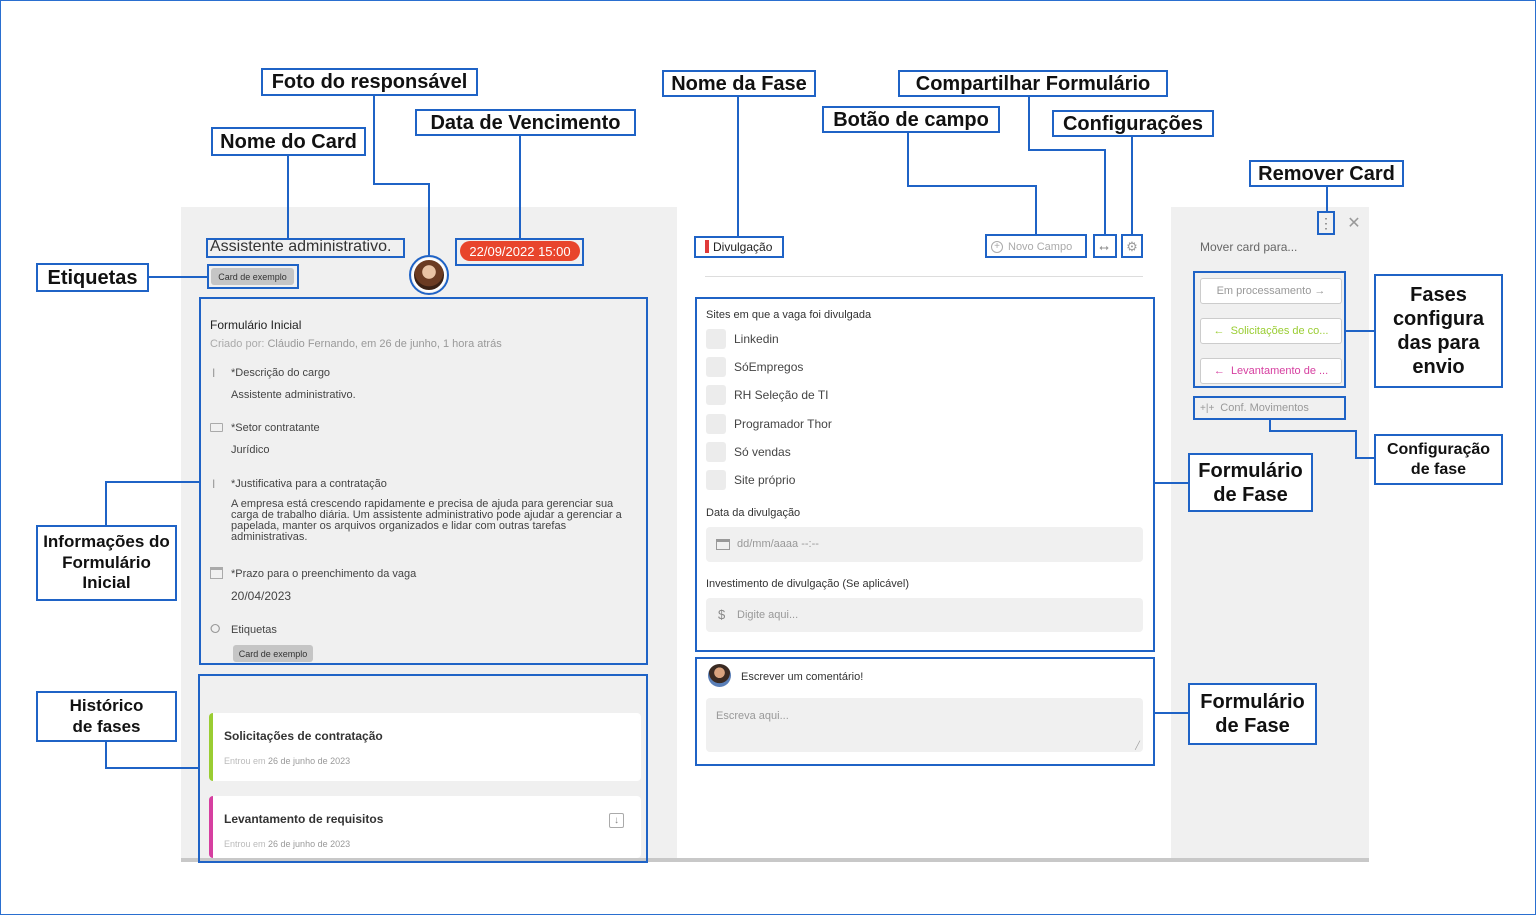  What do you see at coordinates (1326, 223) in the screenshot?
I see `highlight-remove` at bounding box center [1326, 223].